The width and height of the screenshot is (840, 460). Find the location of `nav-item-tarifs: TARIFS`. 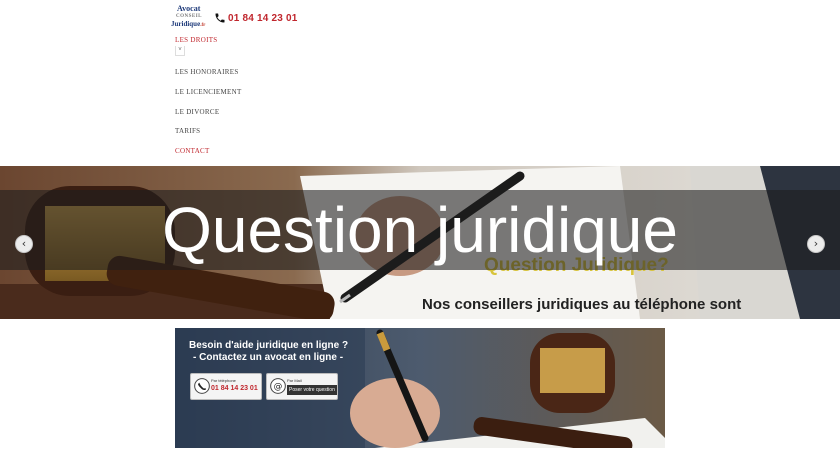

nav-item-tarifs: TARIFS is located at coordinates (187, 131).